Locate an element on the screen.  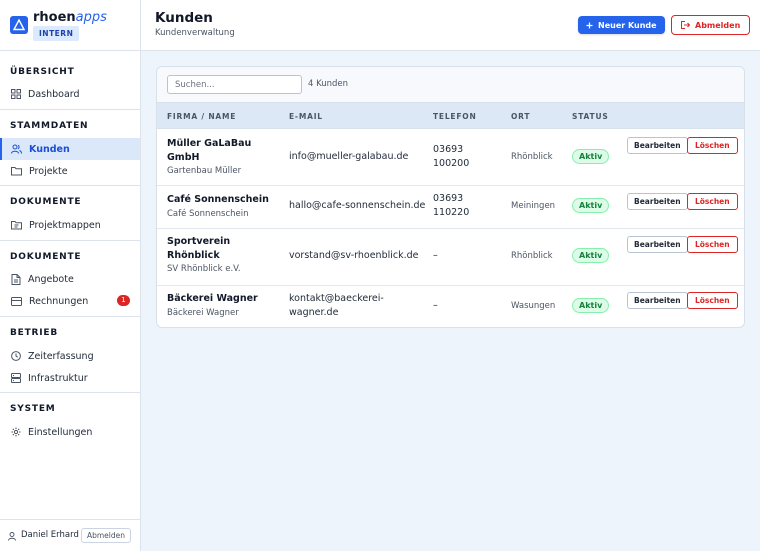
nav-section-title: BETRIEB is located at coordinates (34, 333).